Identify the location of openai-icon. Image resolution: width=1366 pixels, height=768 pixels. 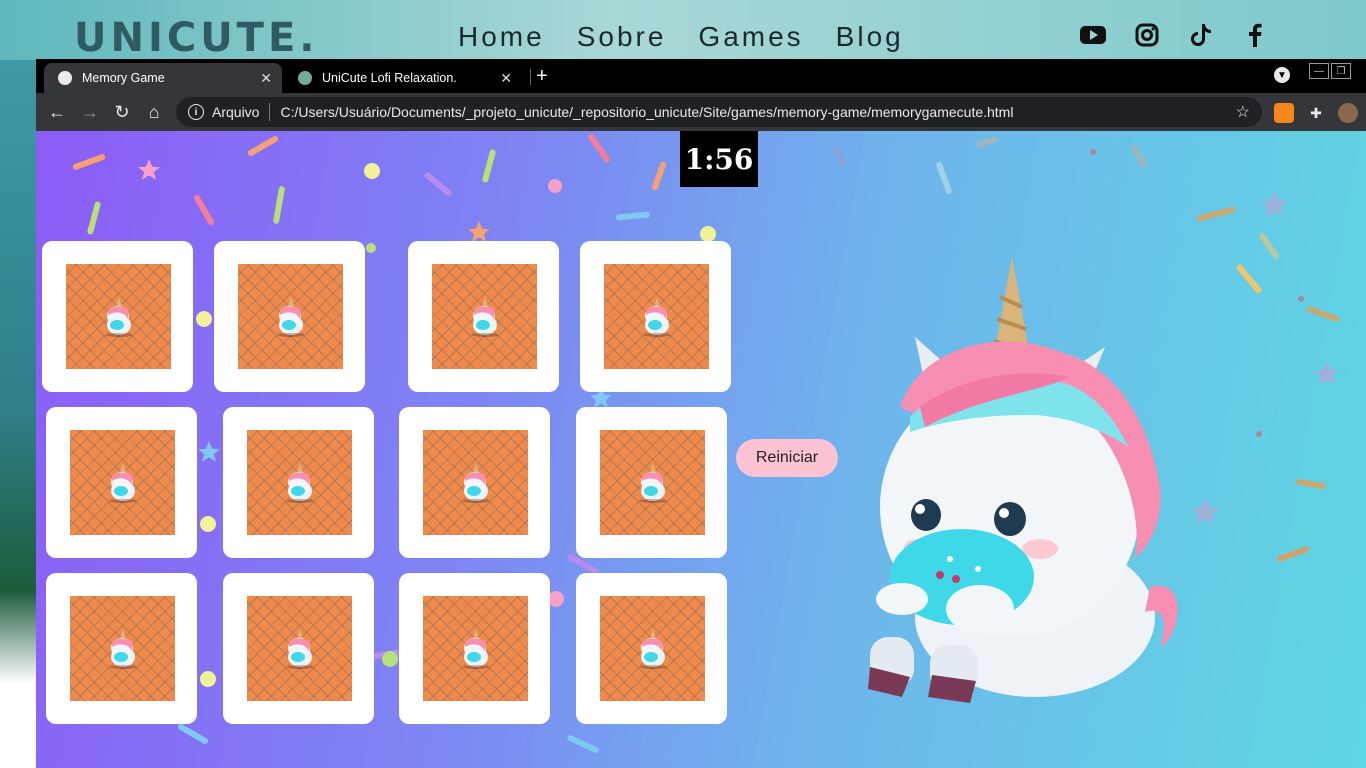
(305, 78).